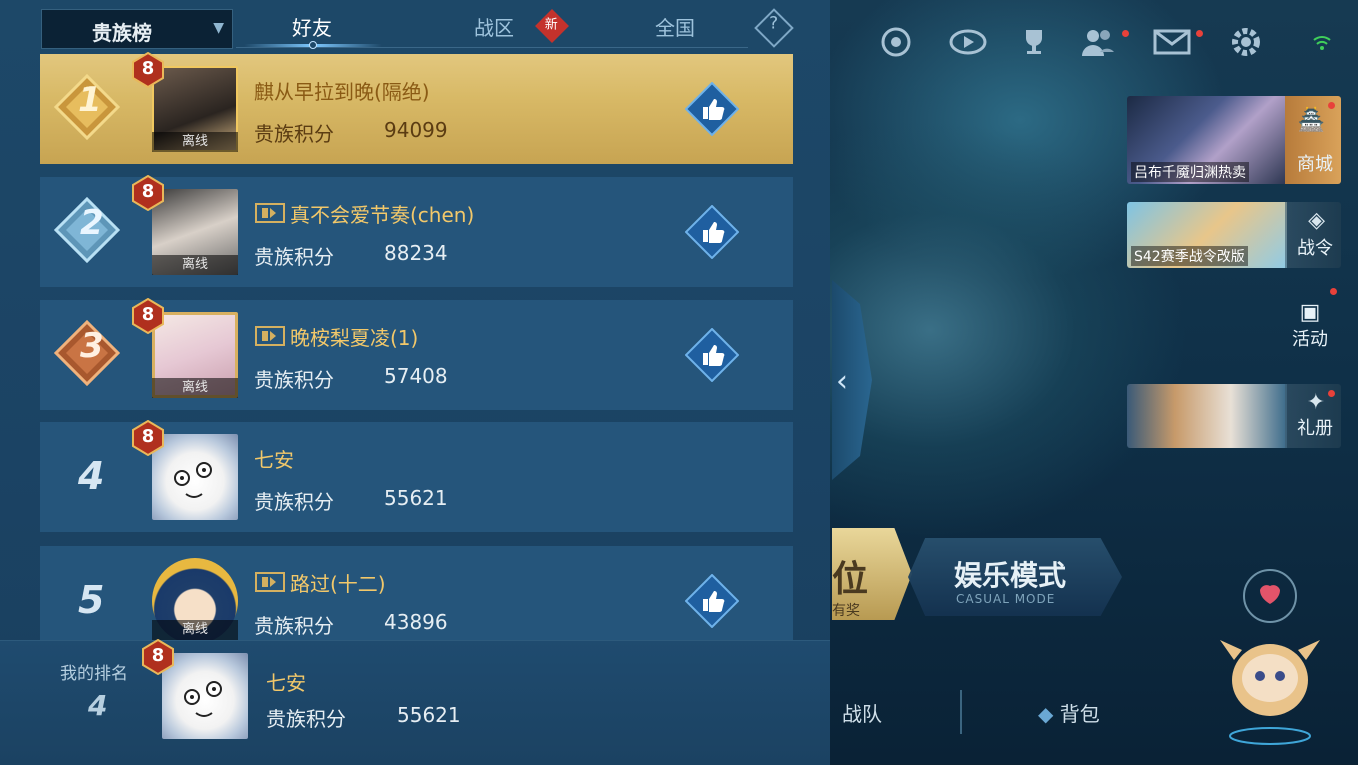  What do you see at coordinates (1331, 105) in the screenshot?
I see `shop-notification-dot` at bounding box center [1331, 105].